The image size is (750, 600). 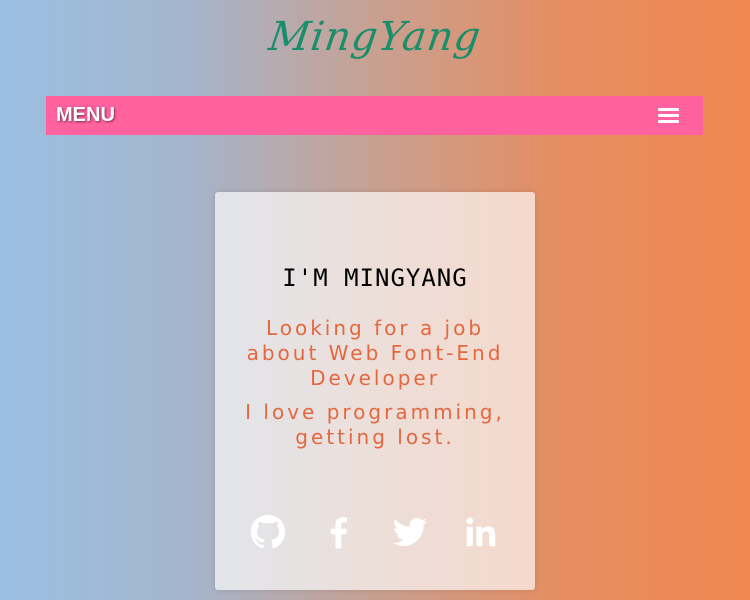 What do you see at coordinates (375, 424) in the screenshot?
I see `programming-text: I love programming, getting lost.` at bounding box center [375, 424].